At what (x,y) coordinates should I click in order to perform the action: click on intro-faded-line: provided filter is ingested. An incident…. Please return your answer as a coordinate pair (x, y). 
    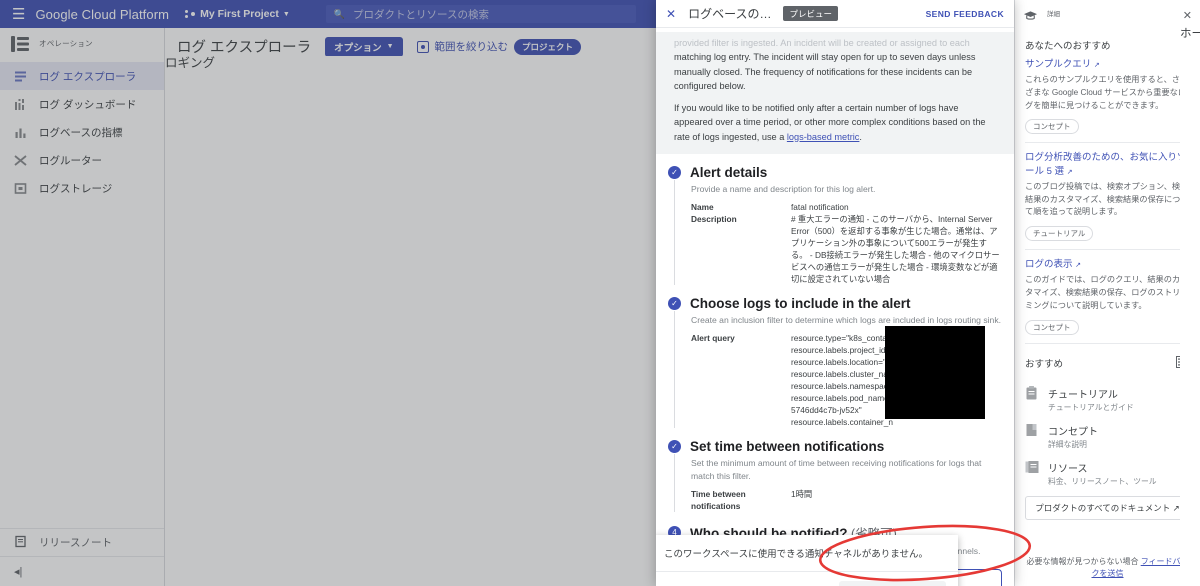
    Looking at the image, I should click on (822, 43).